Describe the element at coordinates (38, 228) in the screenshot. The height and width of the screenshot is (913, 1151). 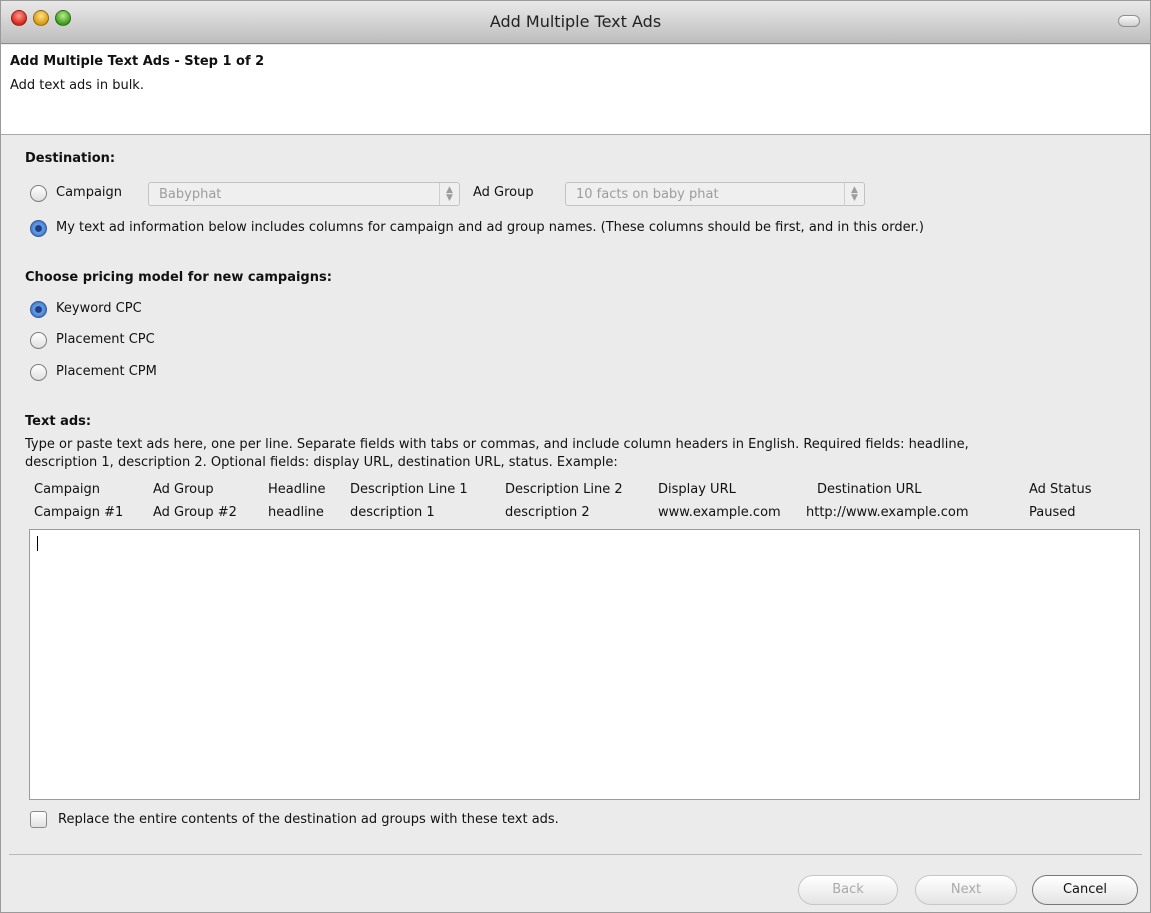
I see `columns-included-radio` at that location.